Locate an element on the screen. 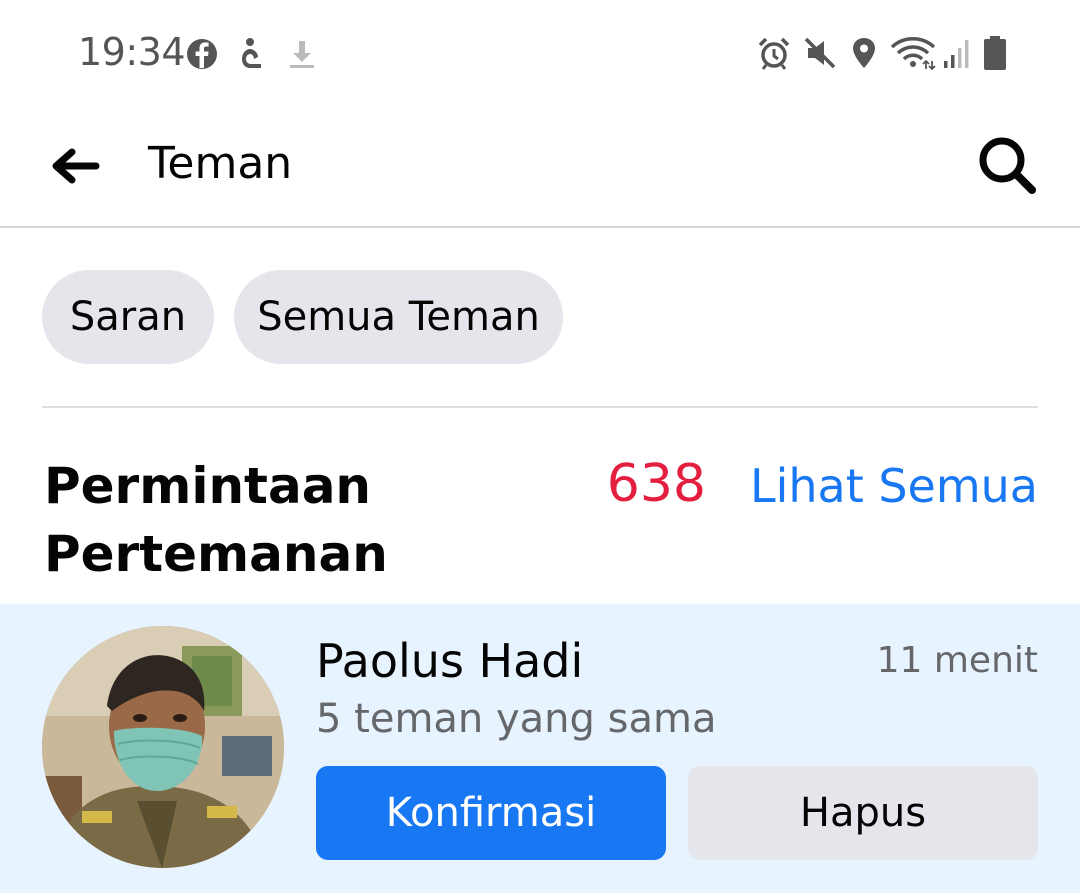  divider is located at coordinates (540, 407).